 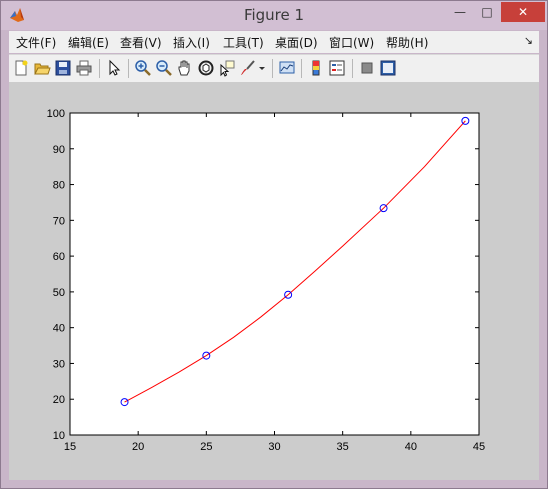 What do you see at coordinates (479, 447) in the screenshot?
I see `x-tick-label: 45` at bounding box center [479, 447].